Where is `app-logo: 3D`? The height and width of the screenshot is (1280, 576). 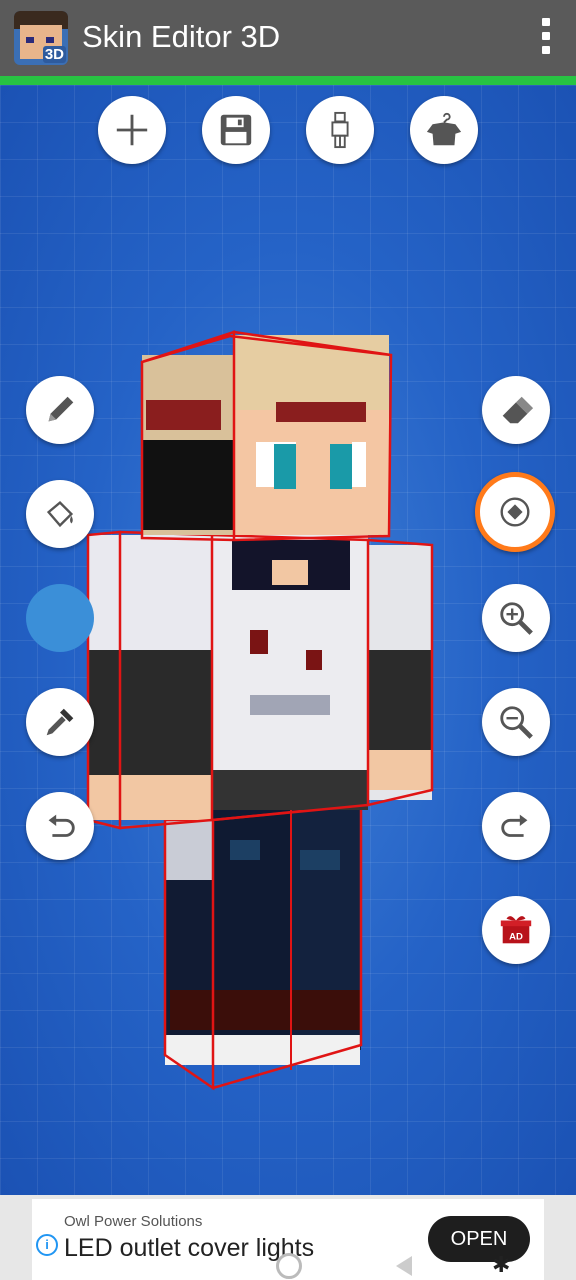 app-logo: 3D is located at coordinates (41, 38).